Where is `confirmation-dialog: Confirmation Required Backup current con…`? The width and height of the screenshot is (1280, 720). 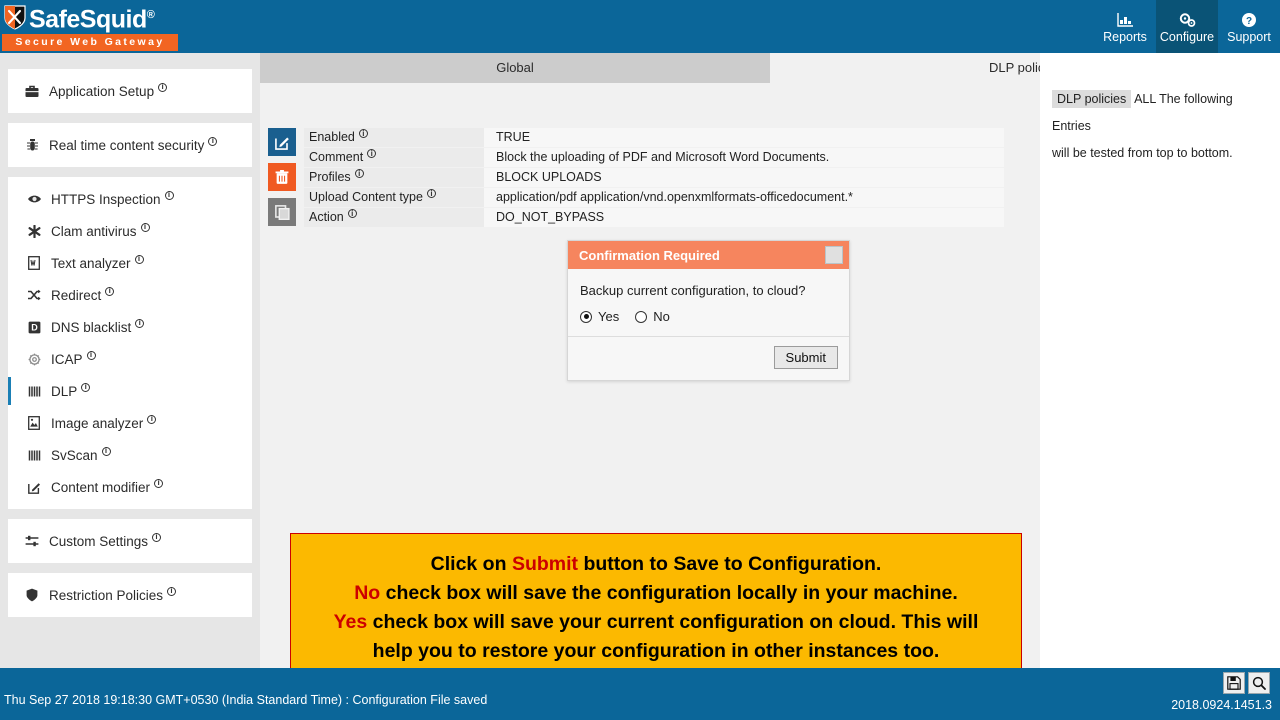 confirmation-dialog: Confirmation Required Backup current con… is located at coordinates (708, 310).